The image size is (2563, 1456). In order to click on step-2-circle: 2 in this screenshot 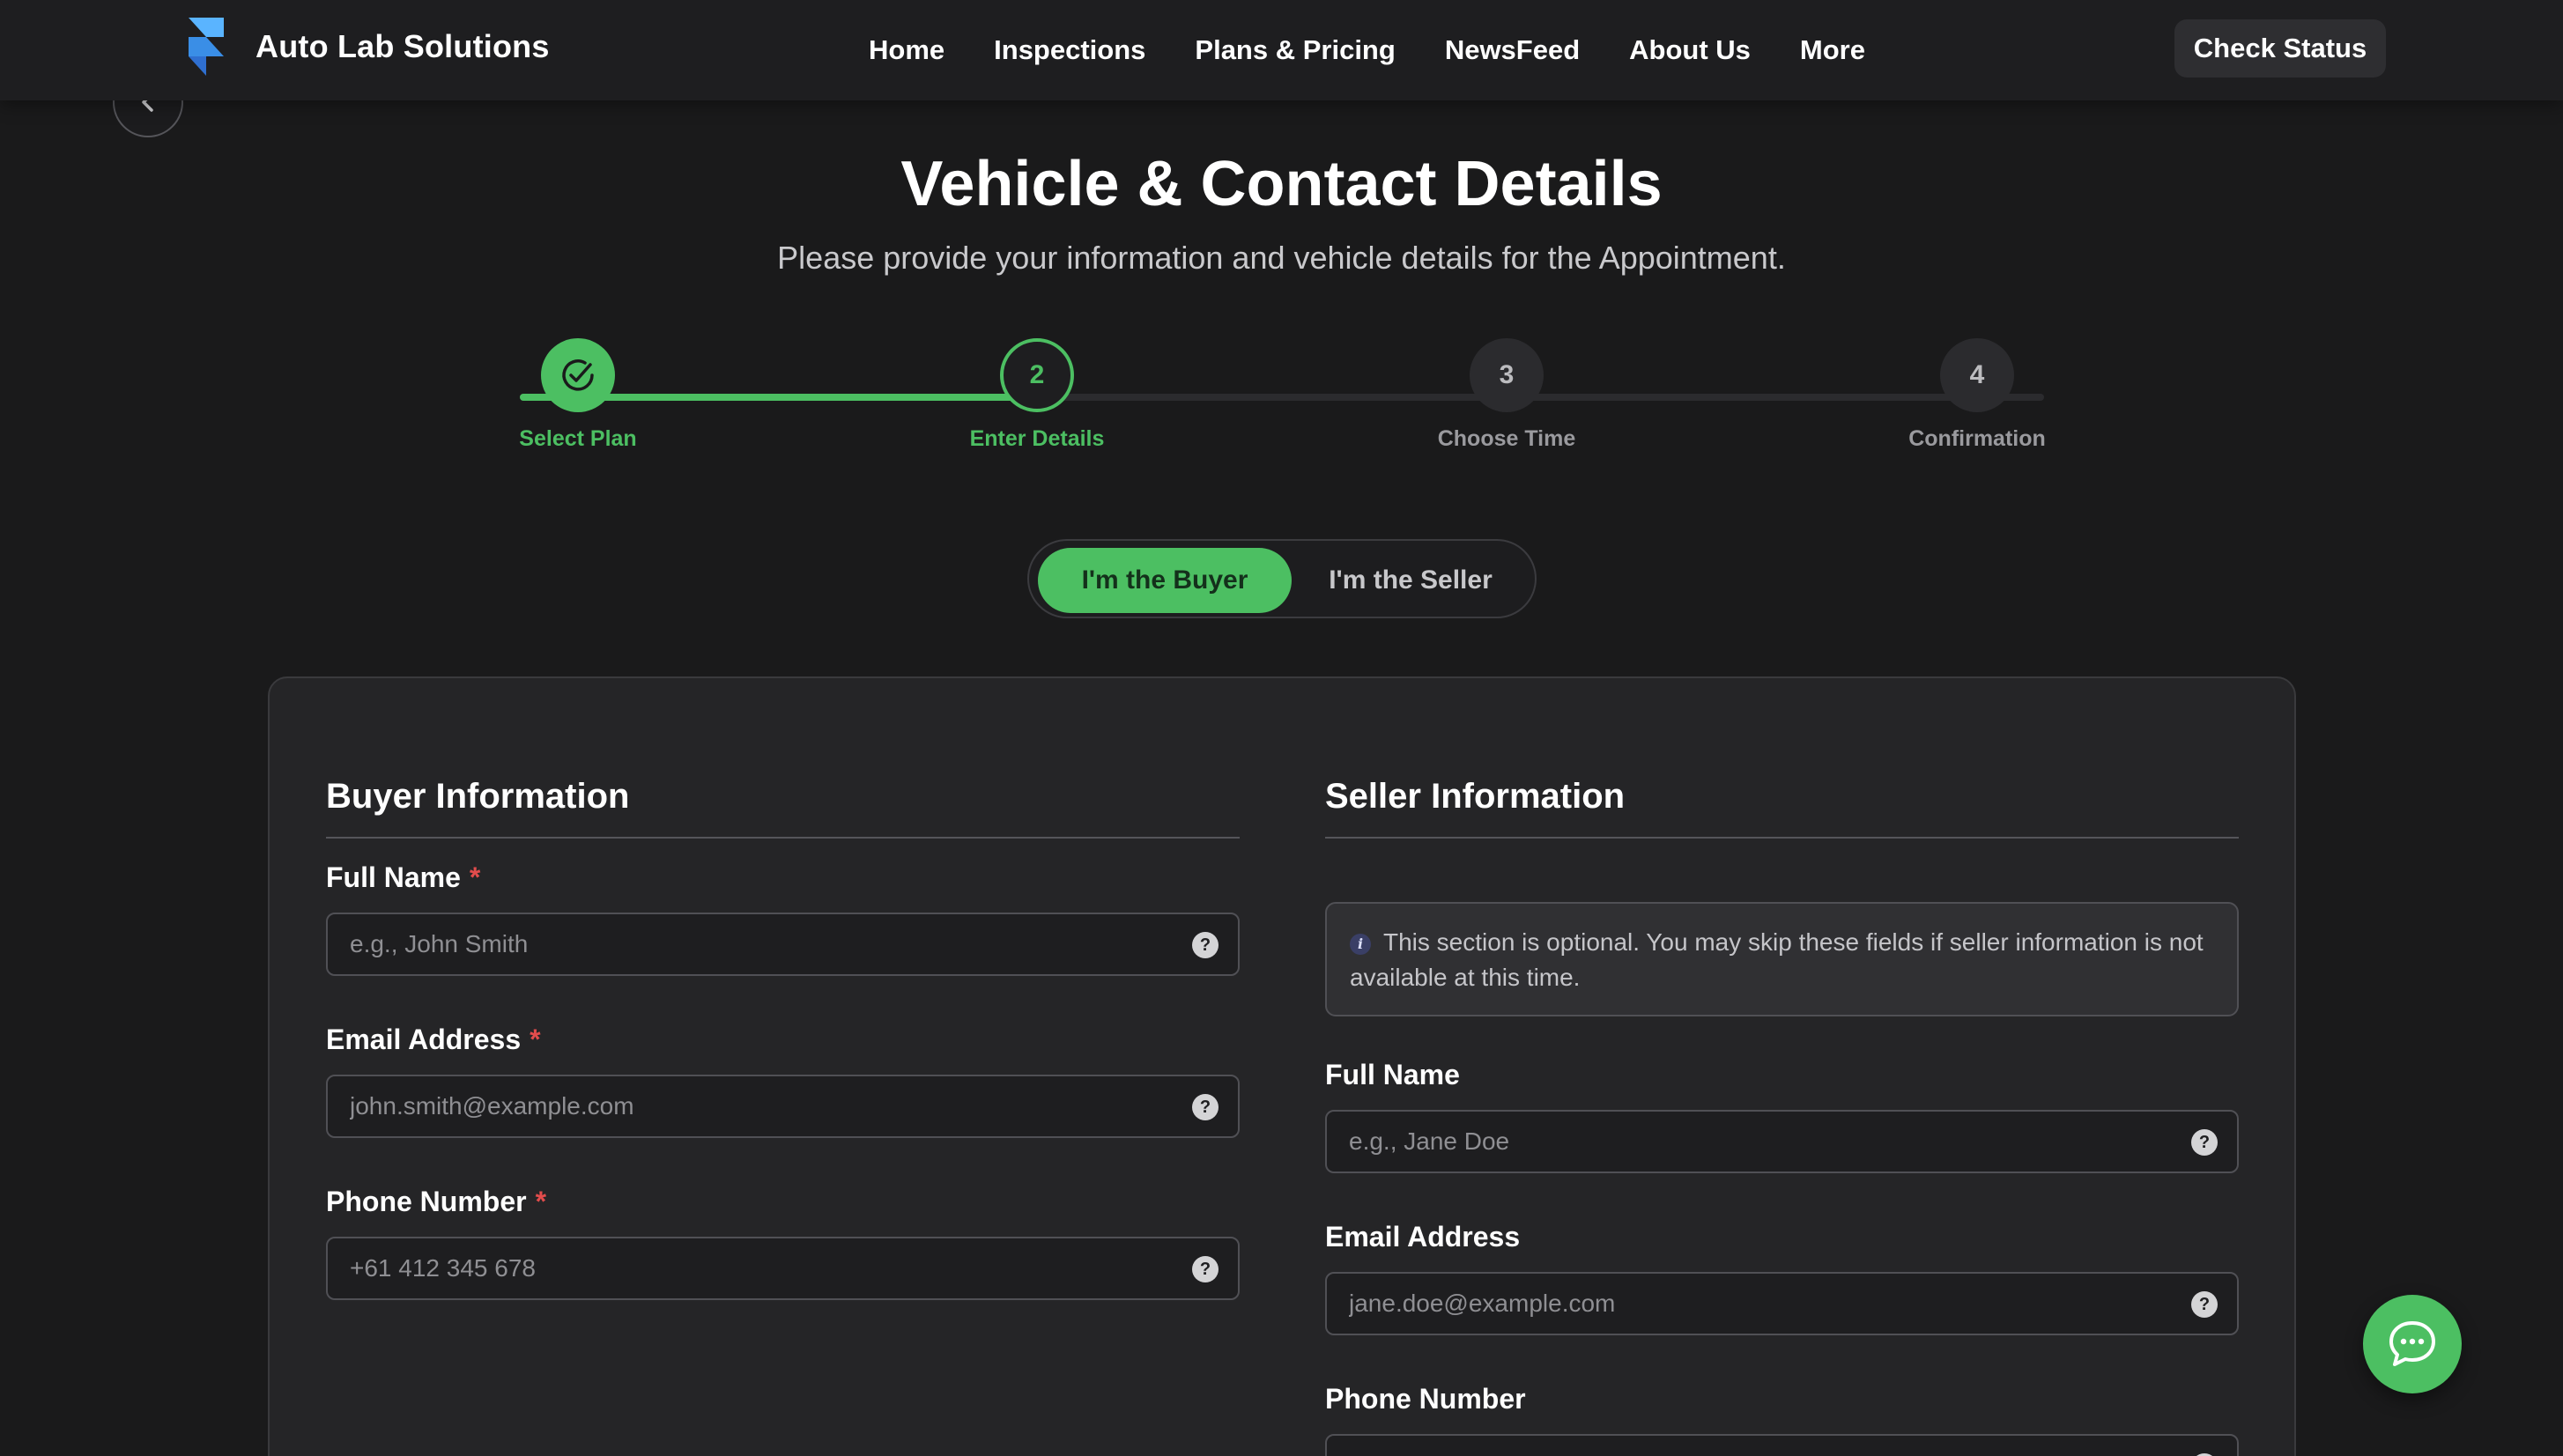, I will do `click(1037, 375)`.